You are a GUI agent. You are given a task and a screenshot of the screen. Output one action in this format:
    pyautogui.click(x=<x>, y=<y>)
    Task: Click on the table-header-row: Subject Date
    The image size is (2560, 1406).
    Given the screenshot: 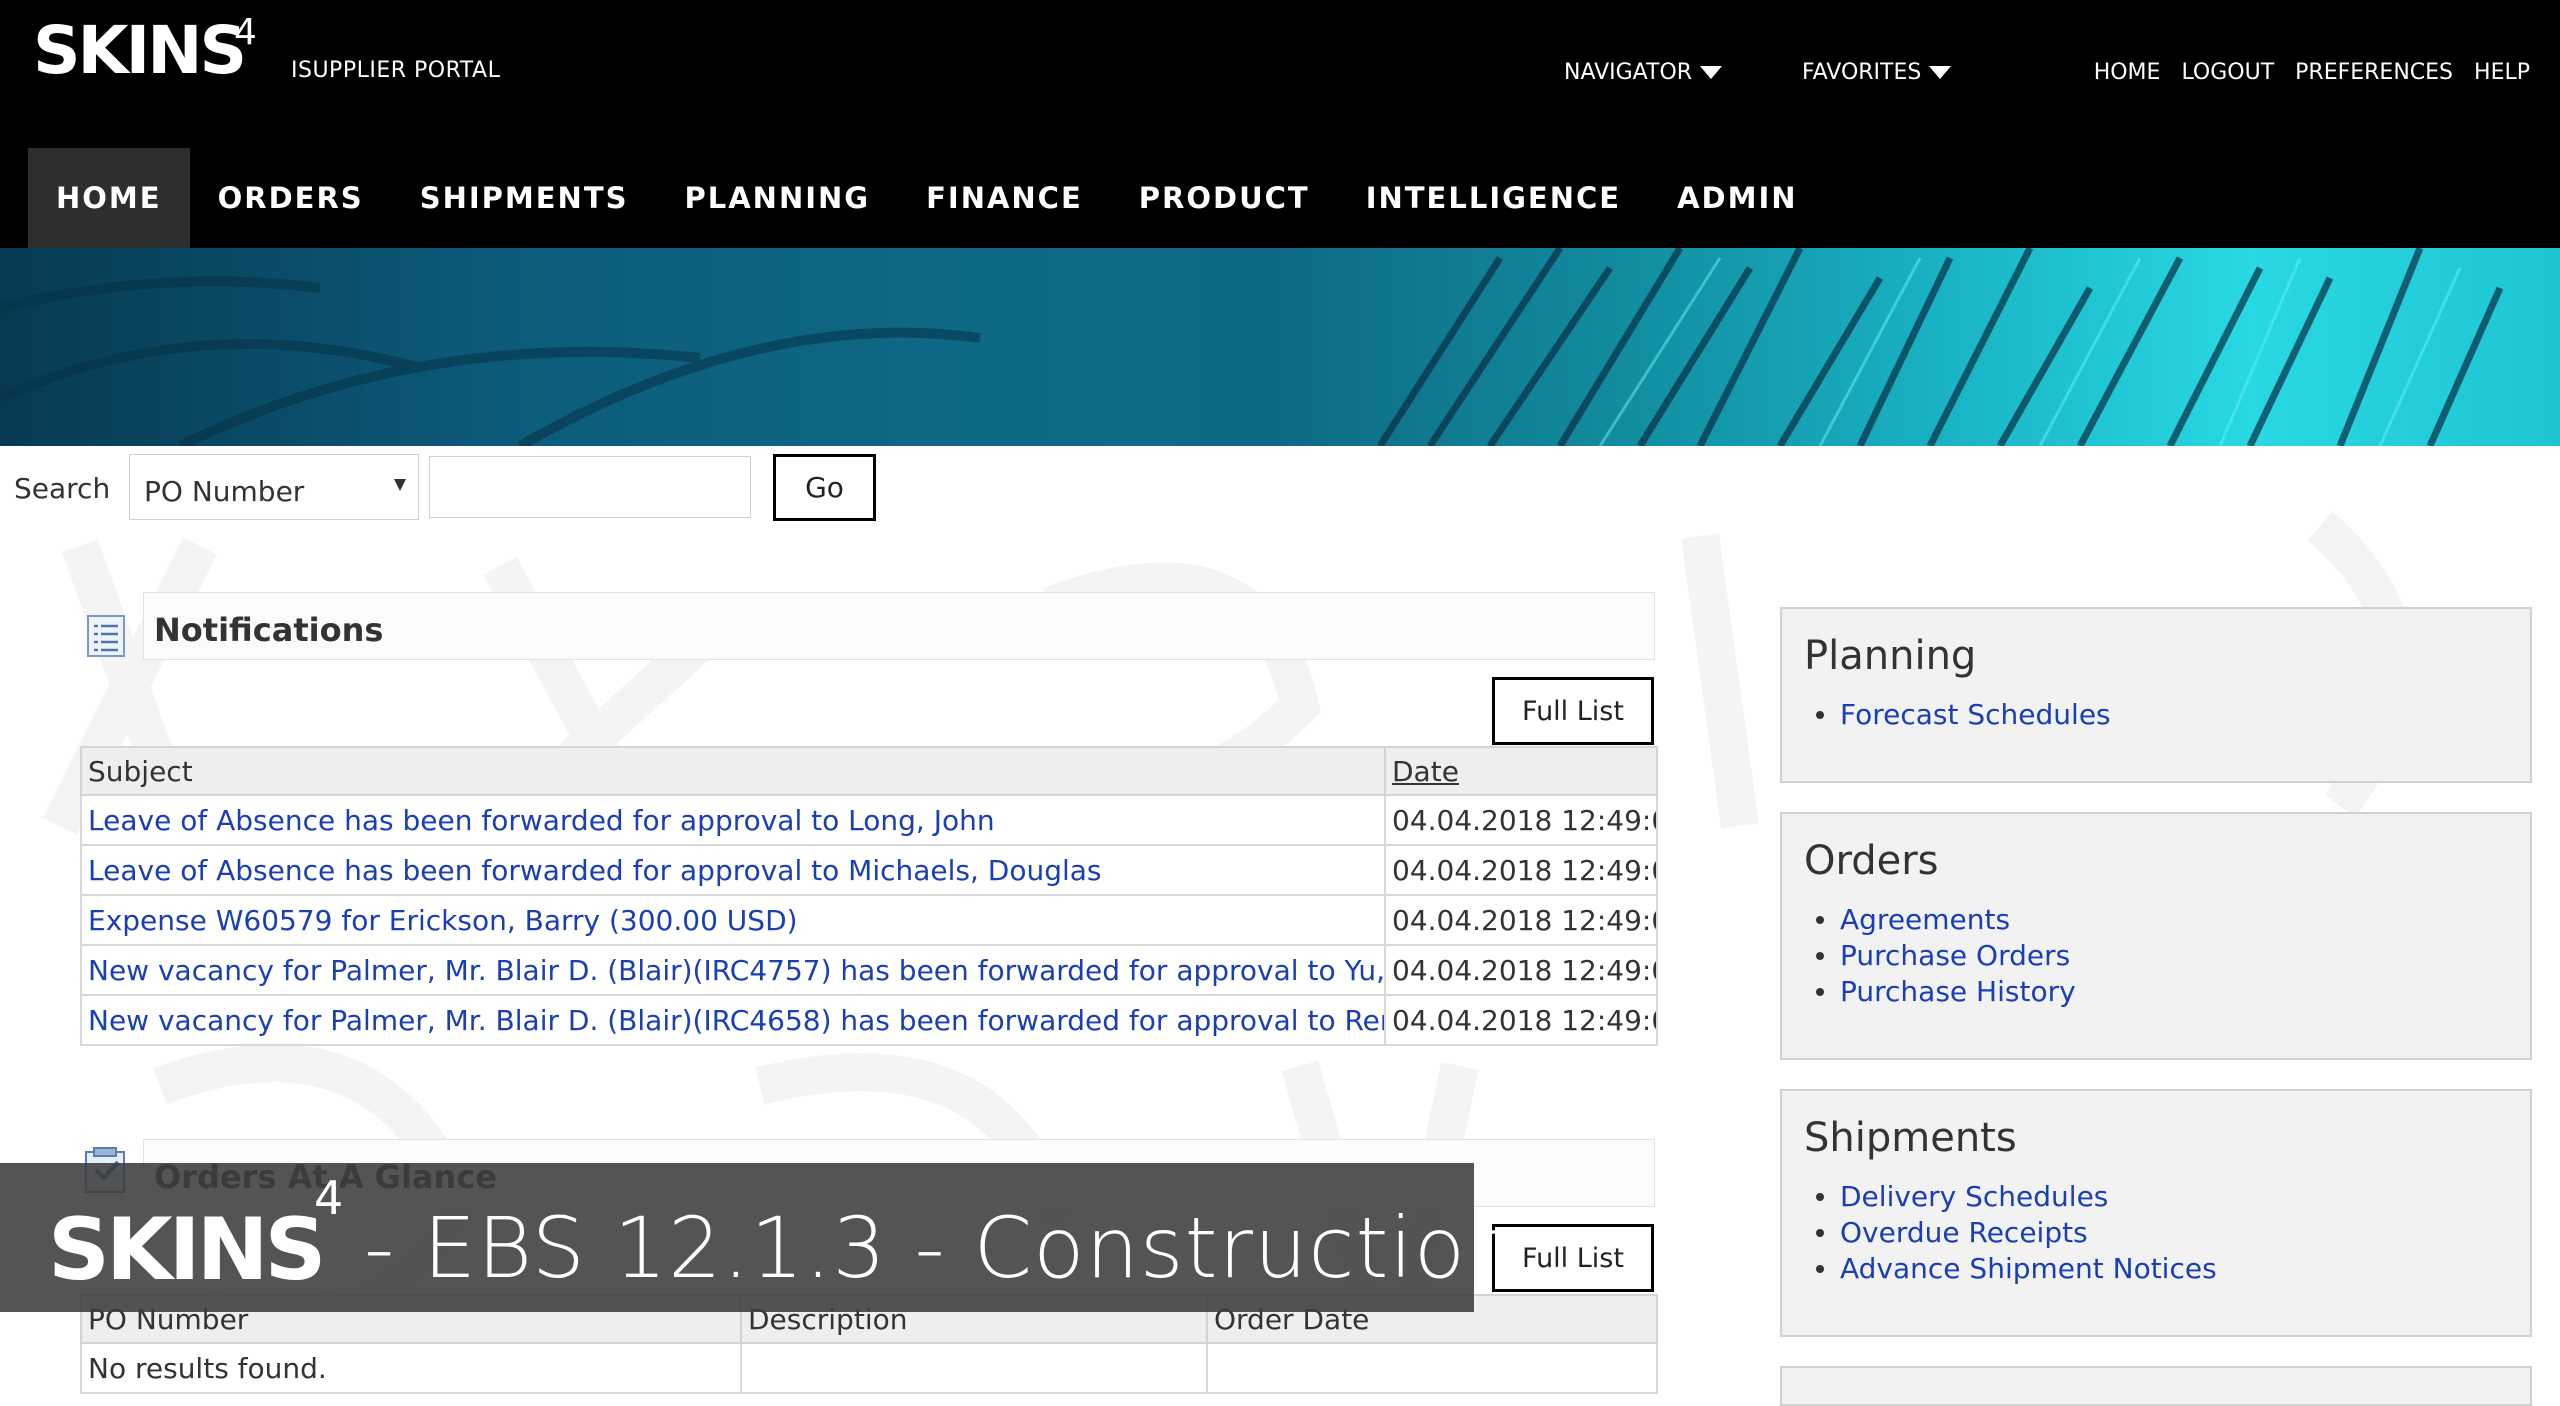 What is the action you would take?
    pyautogui.click(x=869, y=771)
    